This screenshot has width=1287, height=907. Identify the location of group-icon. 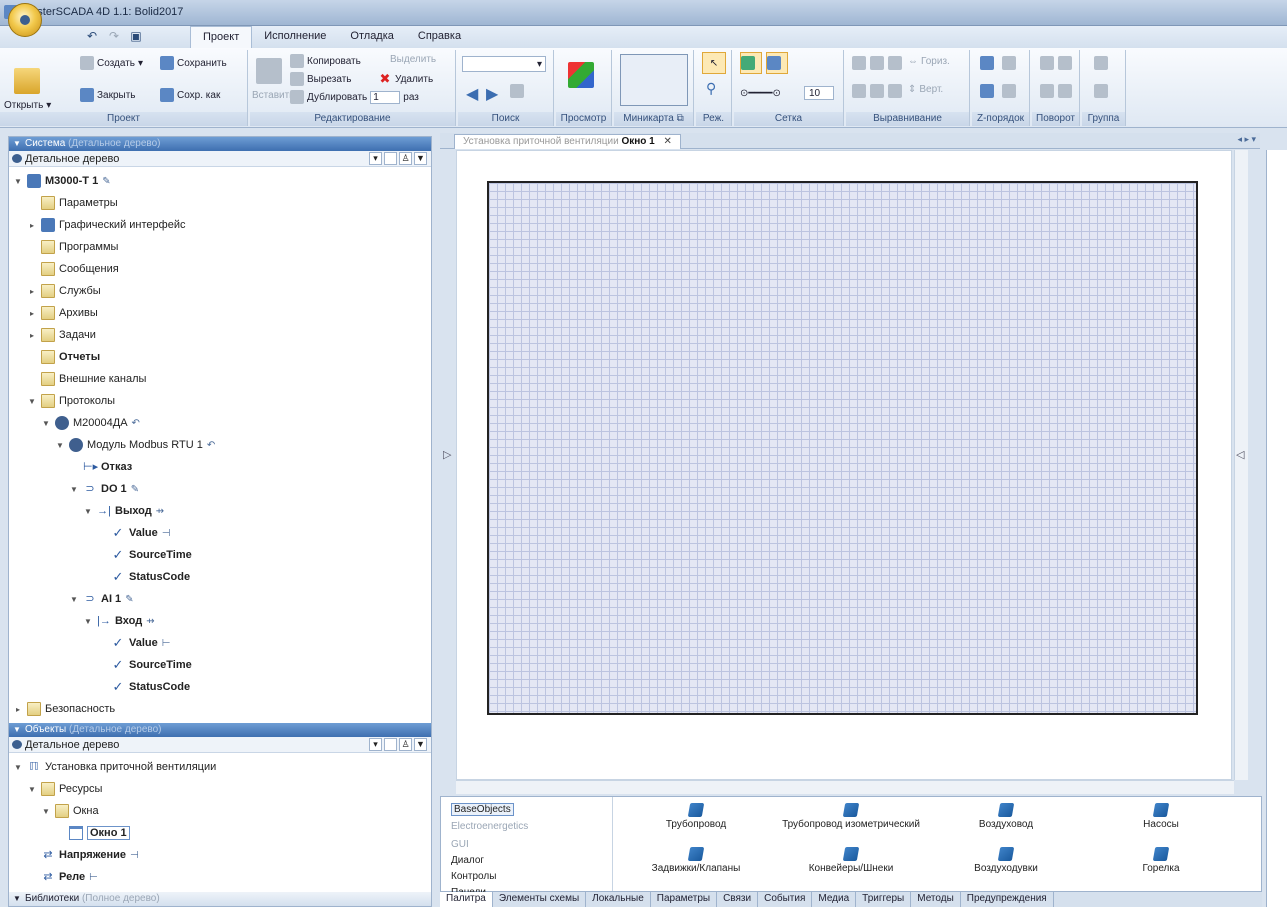
(1101, 63).